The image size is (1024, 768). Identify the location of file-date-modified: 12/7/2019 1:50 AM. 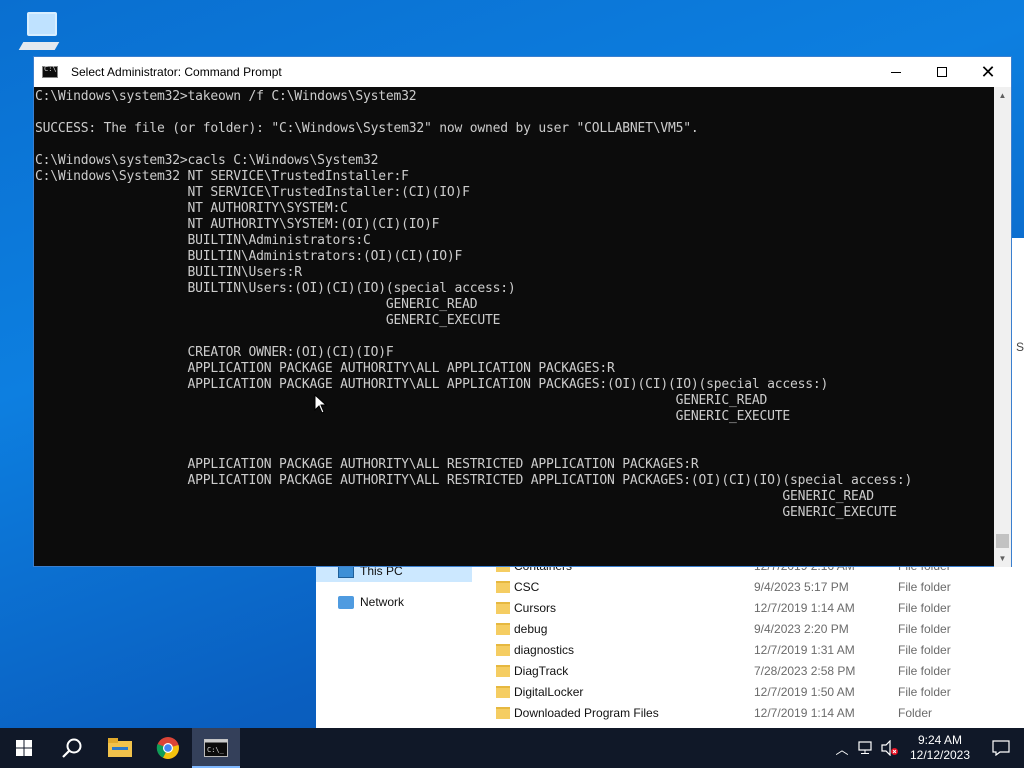
(804, 691).